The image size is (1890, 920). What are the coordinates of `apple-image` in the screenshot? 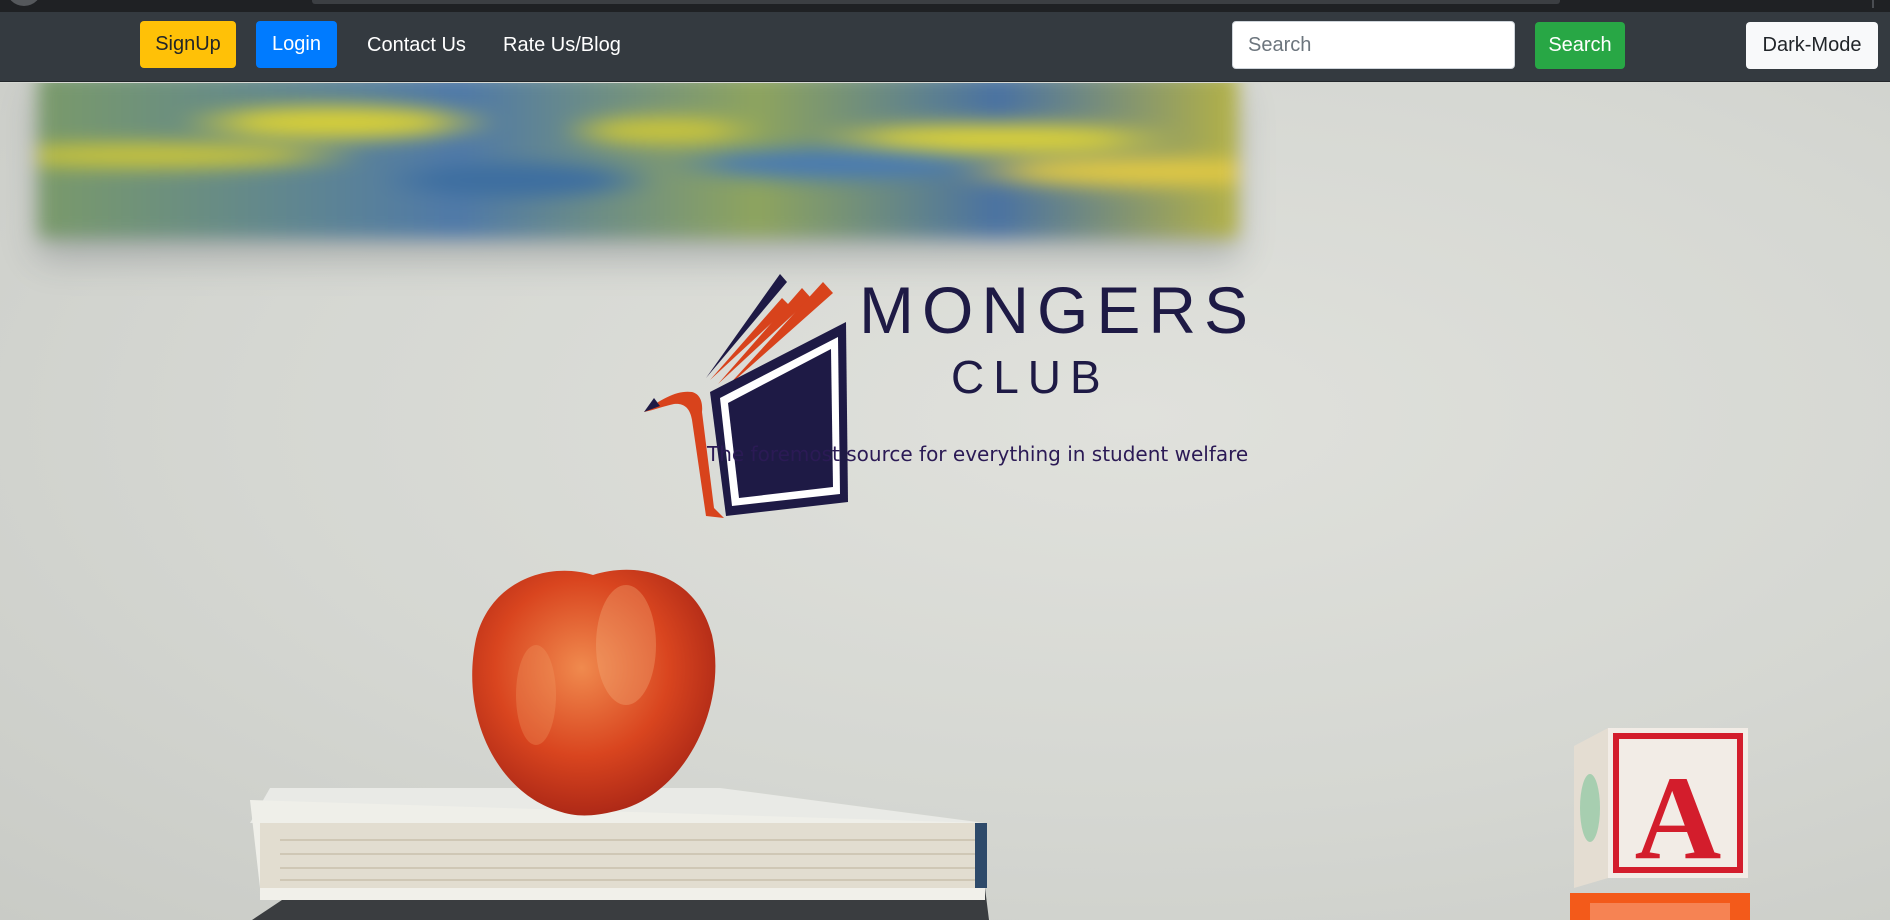 It's located at (594, 692).